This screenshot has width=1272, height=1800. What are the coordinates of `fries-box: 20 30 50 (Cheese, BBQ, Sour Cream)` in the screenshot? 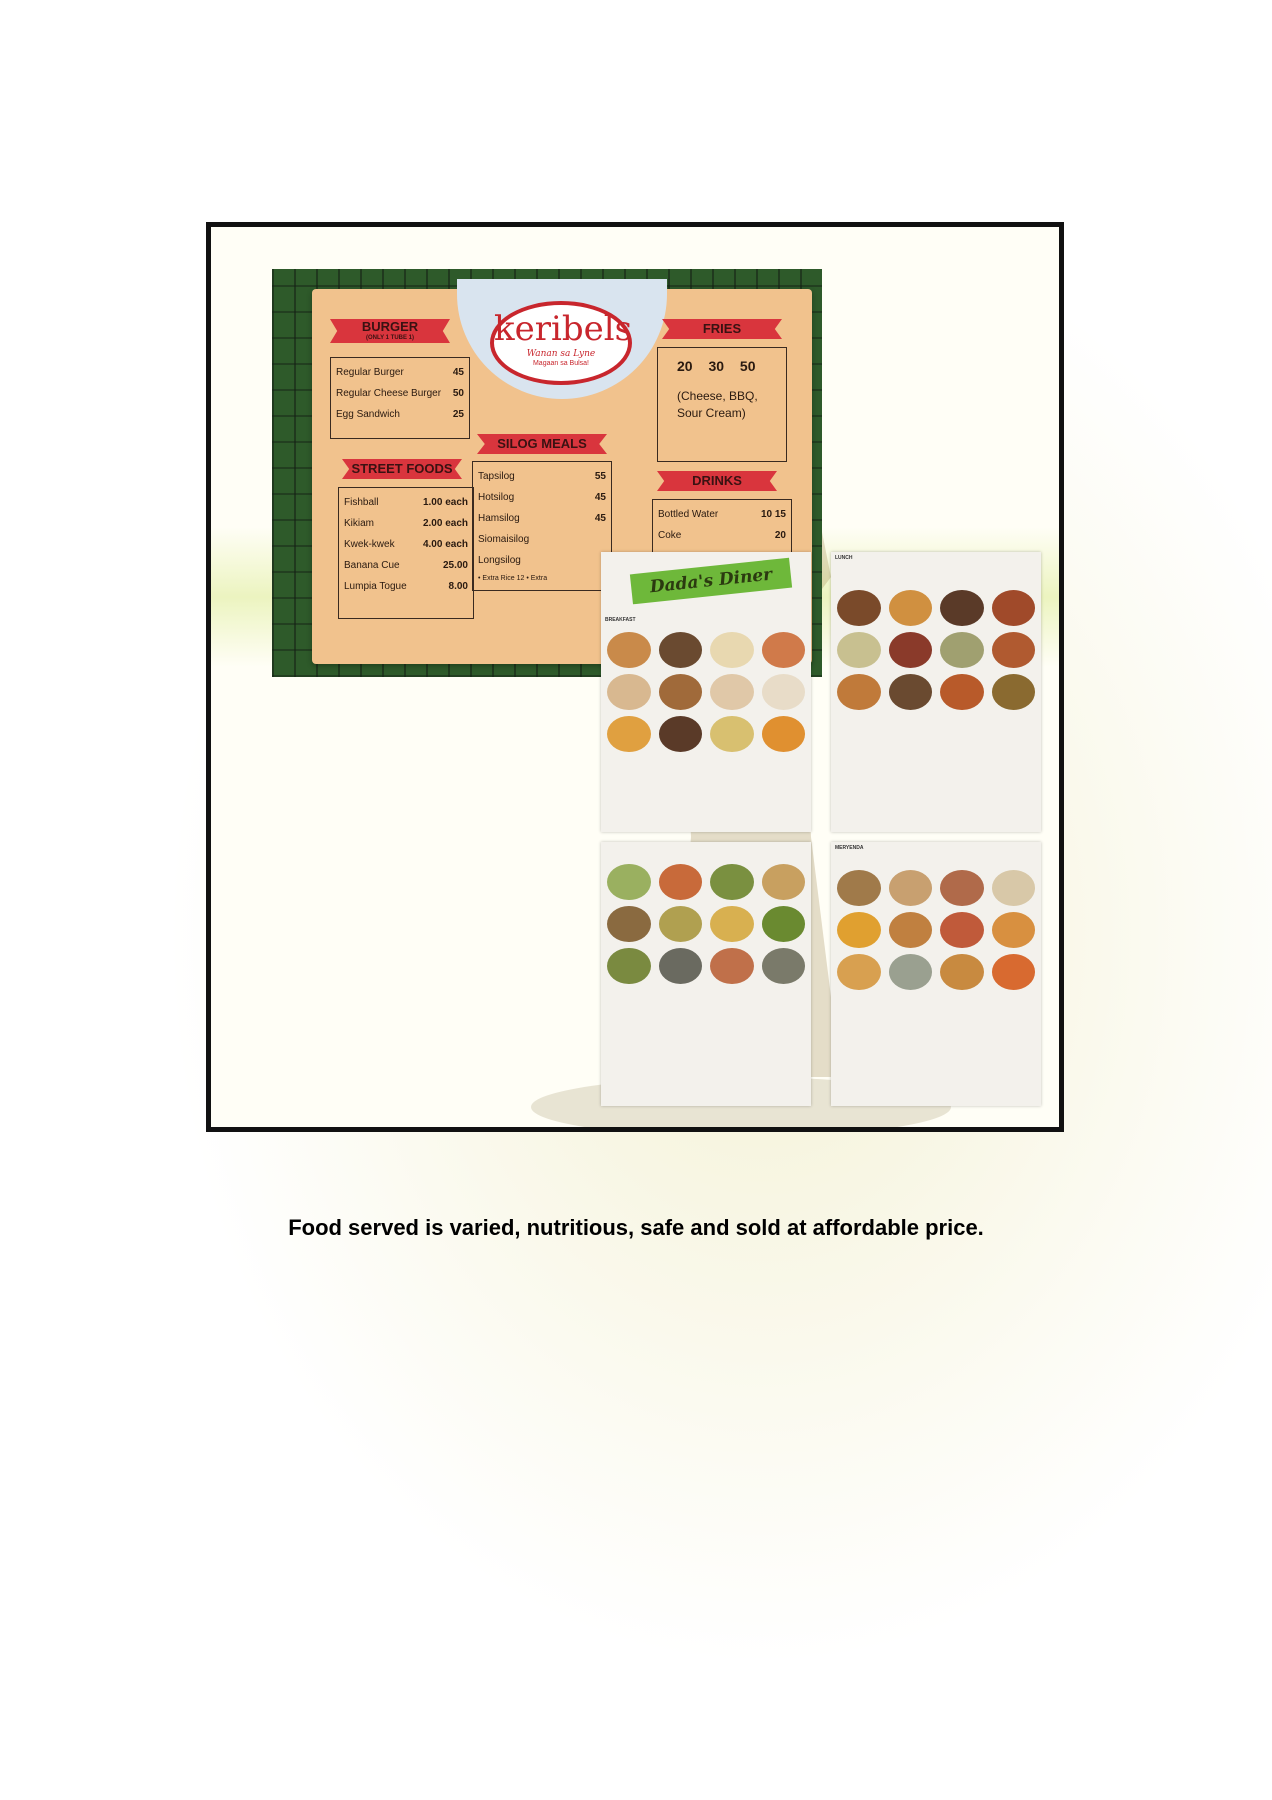 It's located at (722, 404).